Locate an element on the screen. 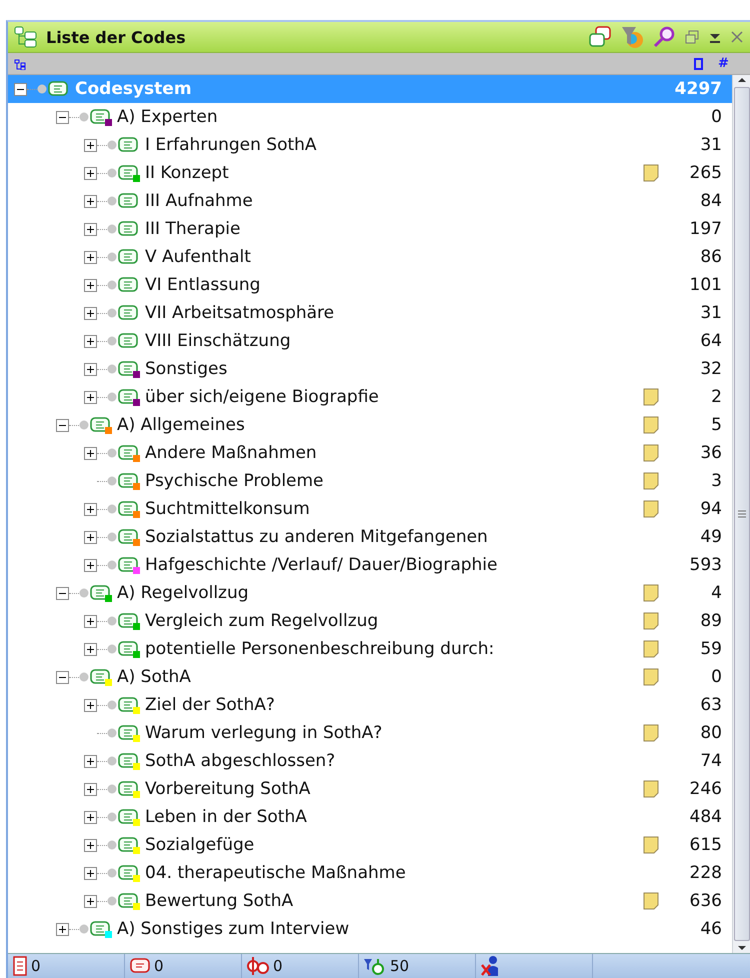 This screenshot has width=750, height=978. restore-icon is located at coordinates (692, 37).